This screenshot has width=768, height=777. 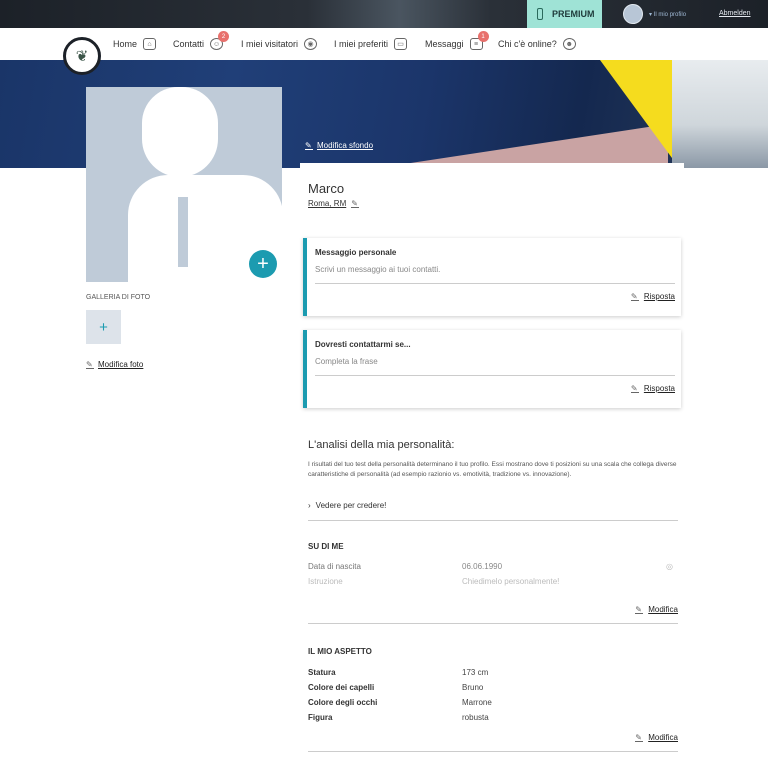 I want to click on row-value: 173 cm, so click(x=475, y=672).